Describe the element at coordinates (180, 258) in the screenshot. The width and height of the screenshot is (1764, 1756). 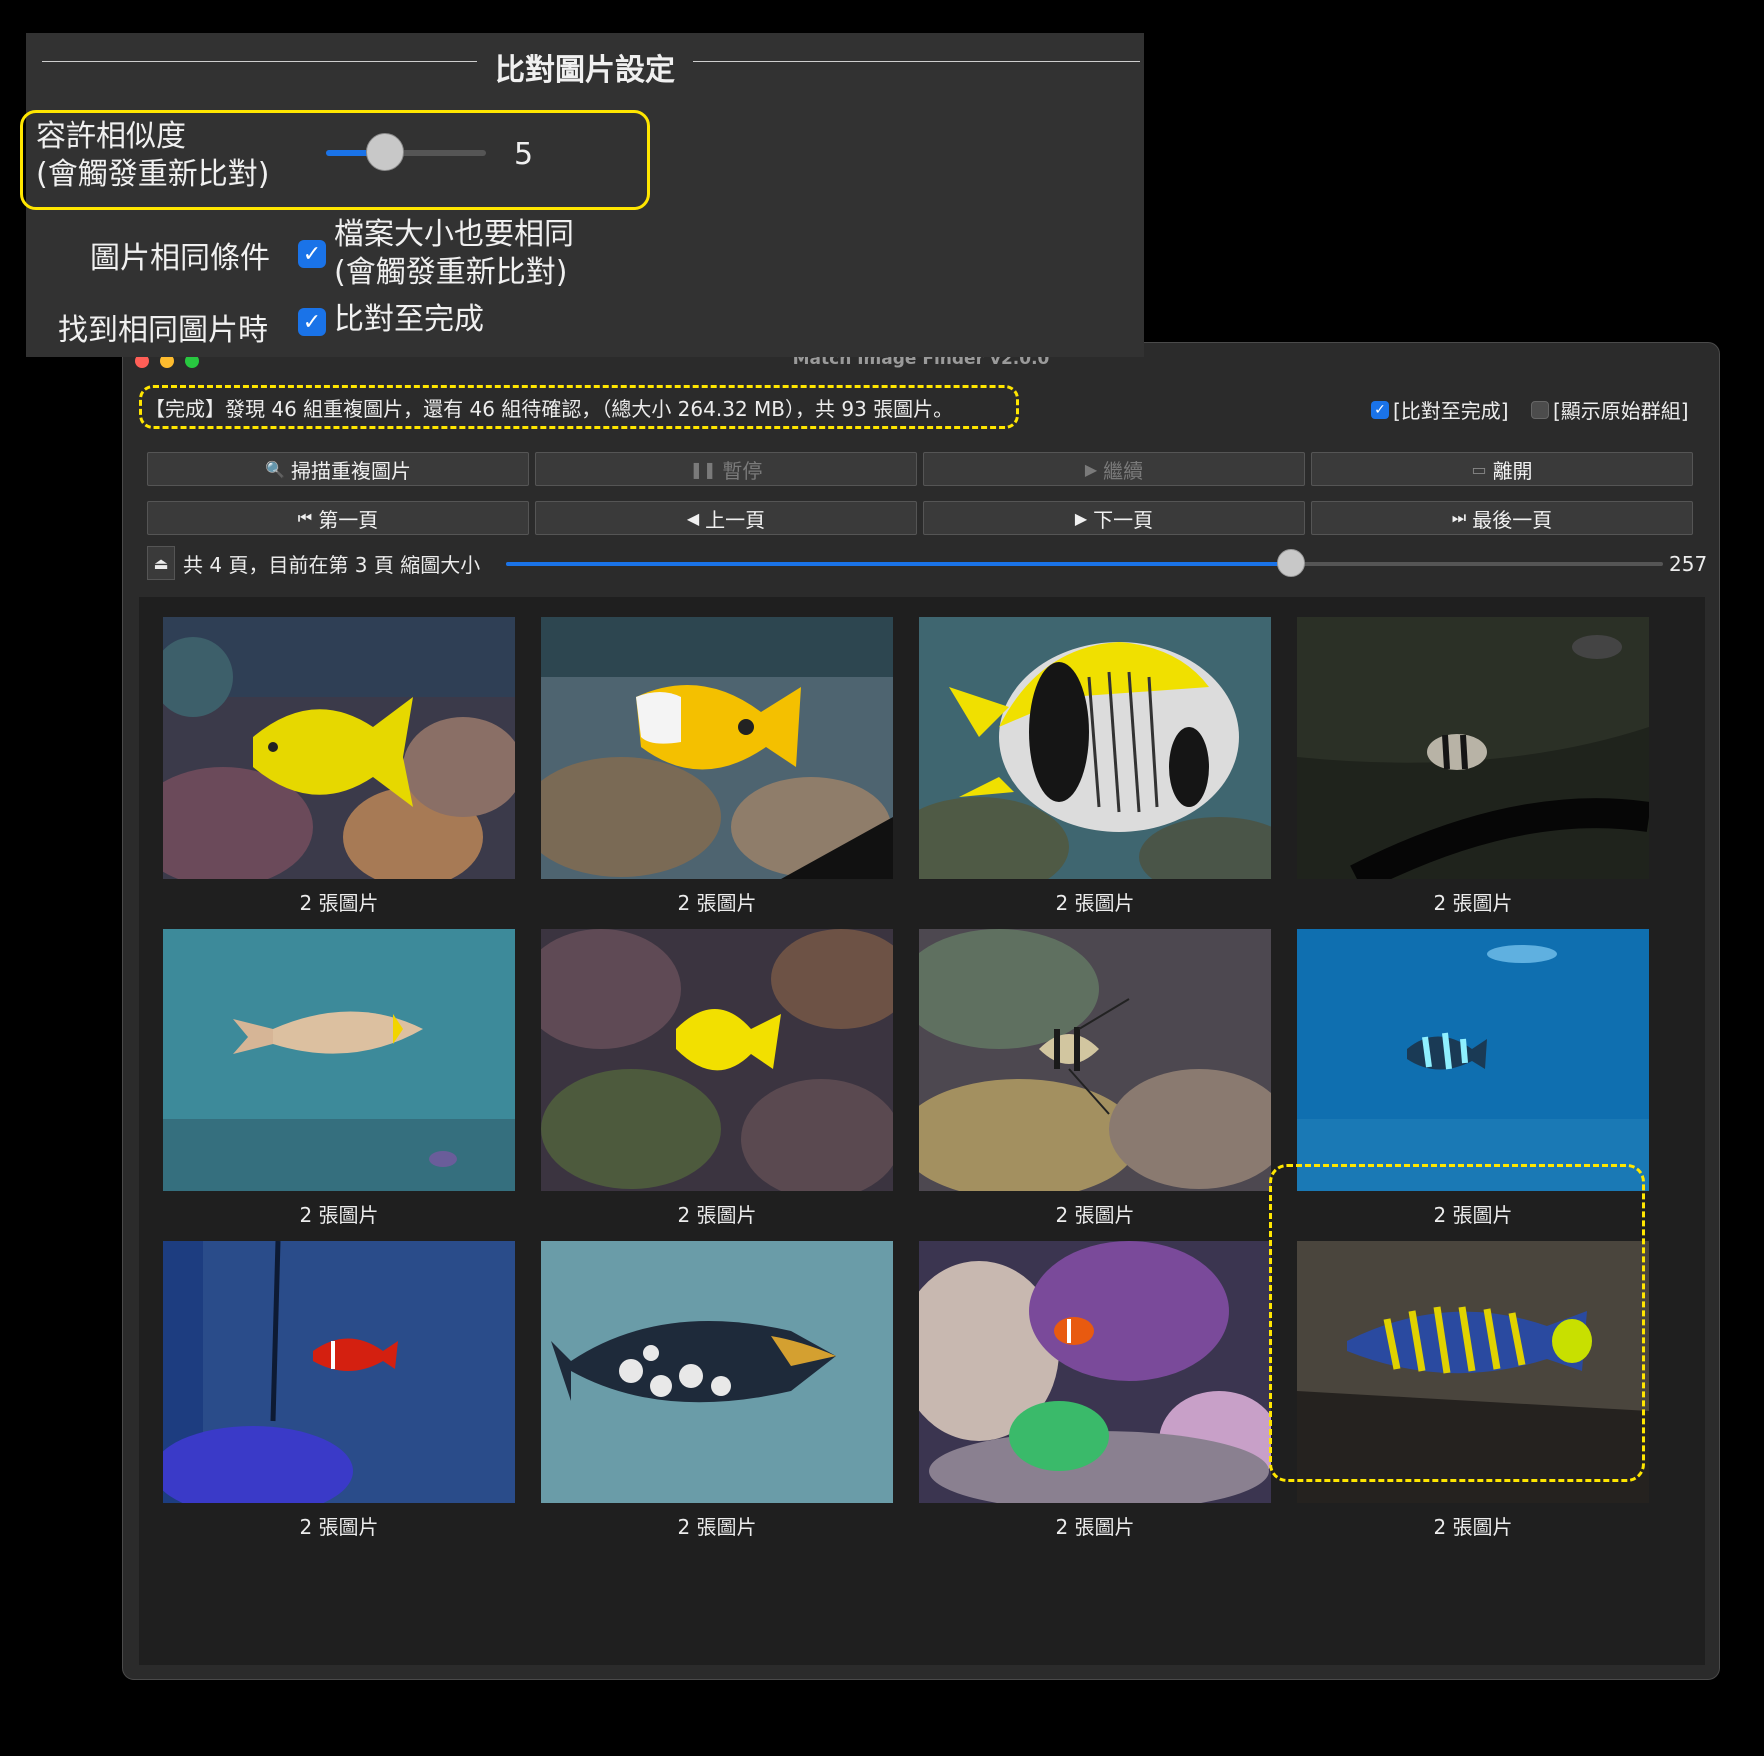
I see `same-condition-label: 圖片相同條件` at that location.